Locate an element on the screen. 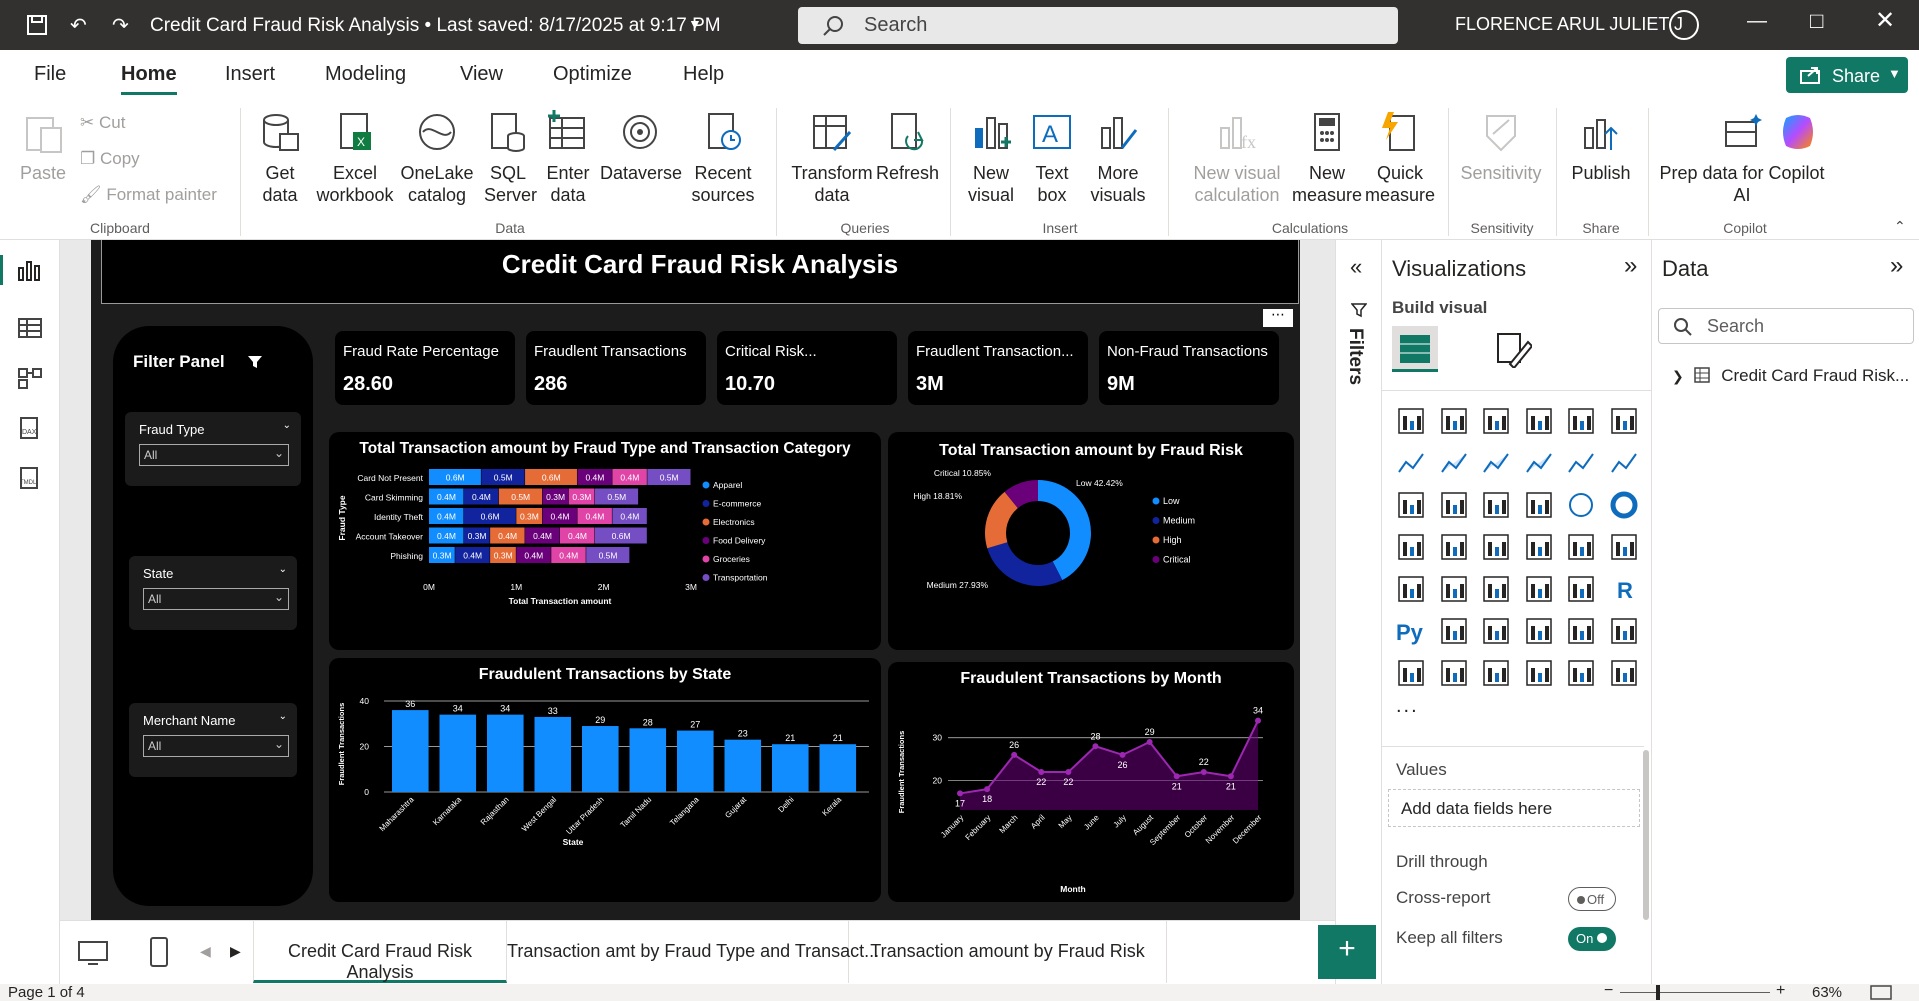 Image resolution: width=1919 pixels, height=1001 pixels. kpi-card: Fraud Rate Percentage 28.60 is located at coordinates (425, 368).